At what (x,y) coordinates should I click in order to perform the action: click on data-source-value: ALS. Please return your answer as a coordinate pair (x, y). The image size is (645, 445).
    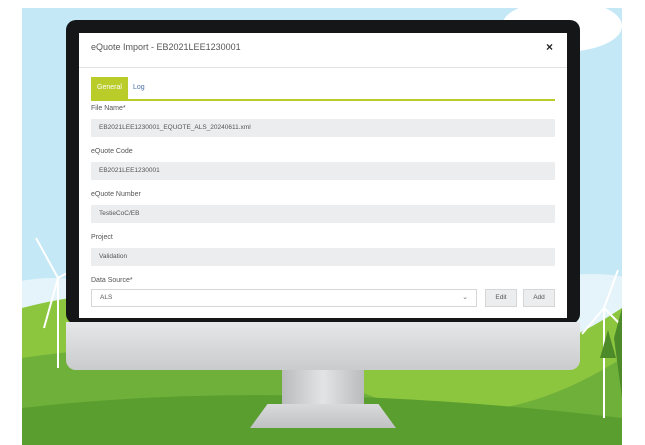
    Looking at the image, I should click on (106, 297).